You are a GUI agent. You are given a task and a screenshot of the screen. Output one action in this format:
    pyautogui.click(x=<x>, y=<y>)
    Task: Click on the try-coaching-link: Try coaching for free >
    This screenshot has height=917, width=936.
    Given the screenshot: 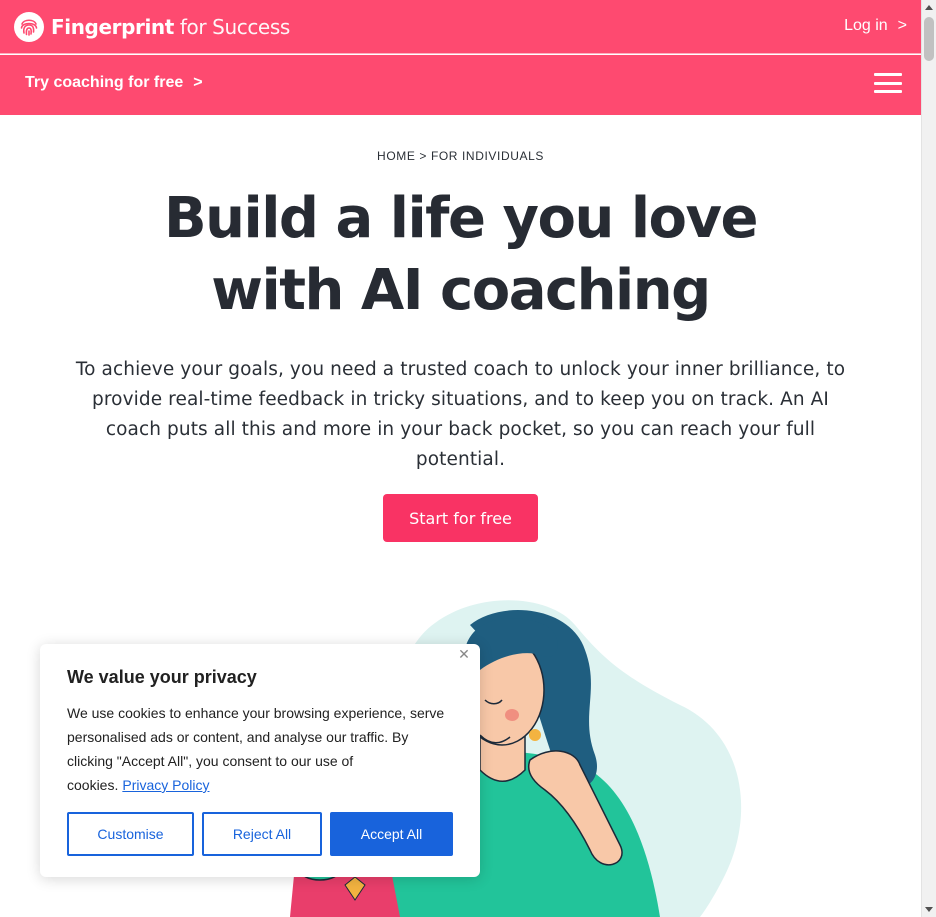 What is the action you would take?
    pyautogui.click(x=114, y=83)
    